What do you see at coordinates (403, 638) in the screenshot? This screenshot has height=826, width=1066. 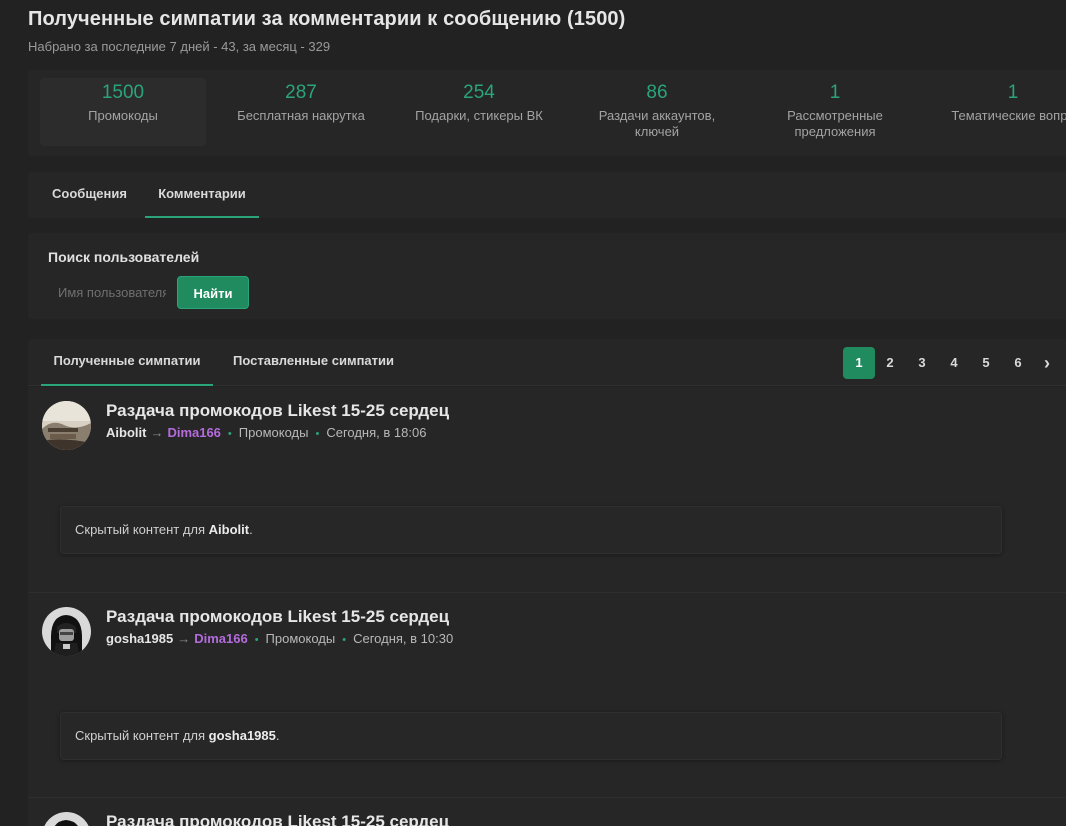 I see `timestamp: Сегодня, в 10:30` at bounding box center [403, 638].